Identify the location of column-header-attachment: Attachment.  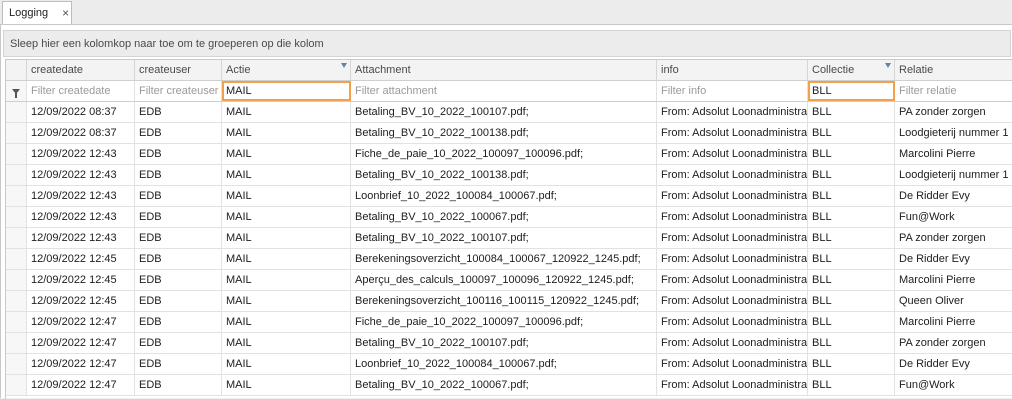
(504, 70).